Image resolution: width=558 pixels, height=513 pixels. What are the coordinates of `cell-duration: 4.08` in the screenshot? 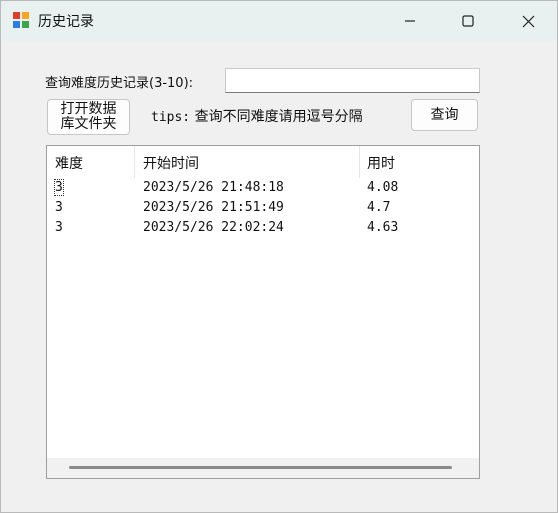 It's located at (383, 187).